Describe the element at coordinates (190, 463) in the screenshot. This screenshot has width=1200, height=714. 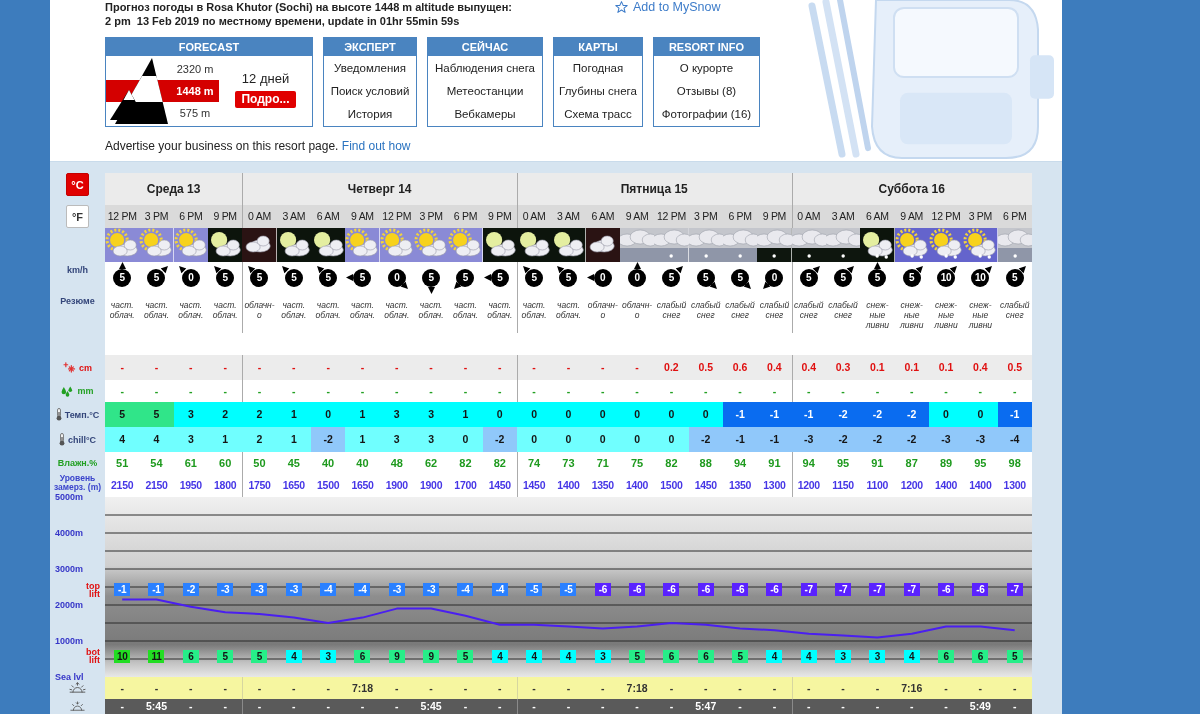
I see `humidity-cell-text: 61` at that location.